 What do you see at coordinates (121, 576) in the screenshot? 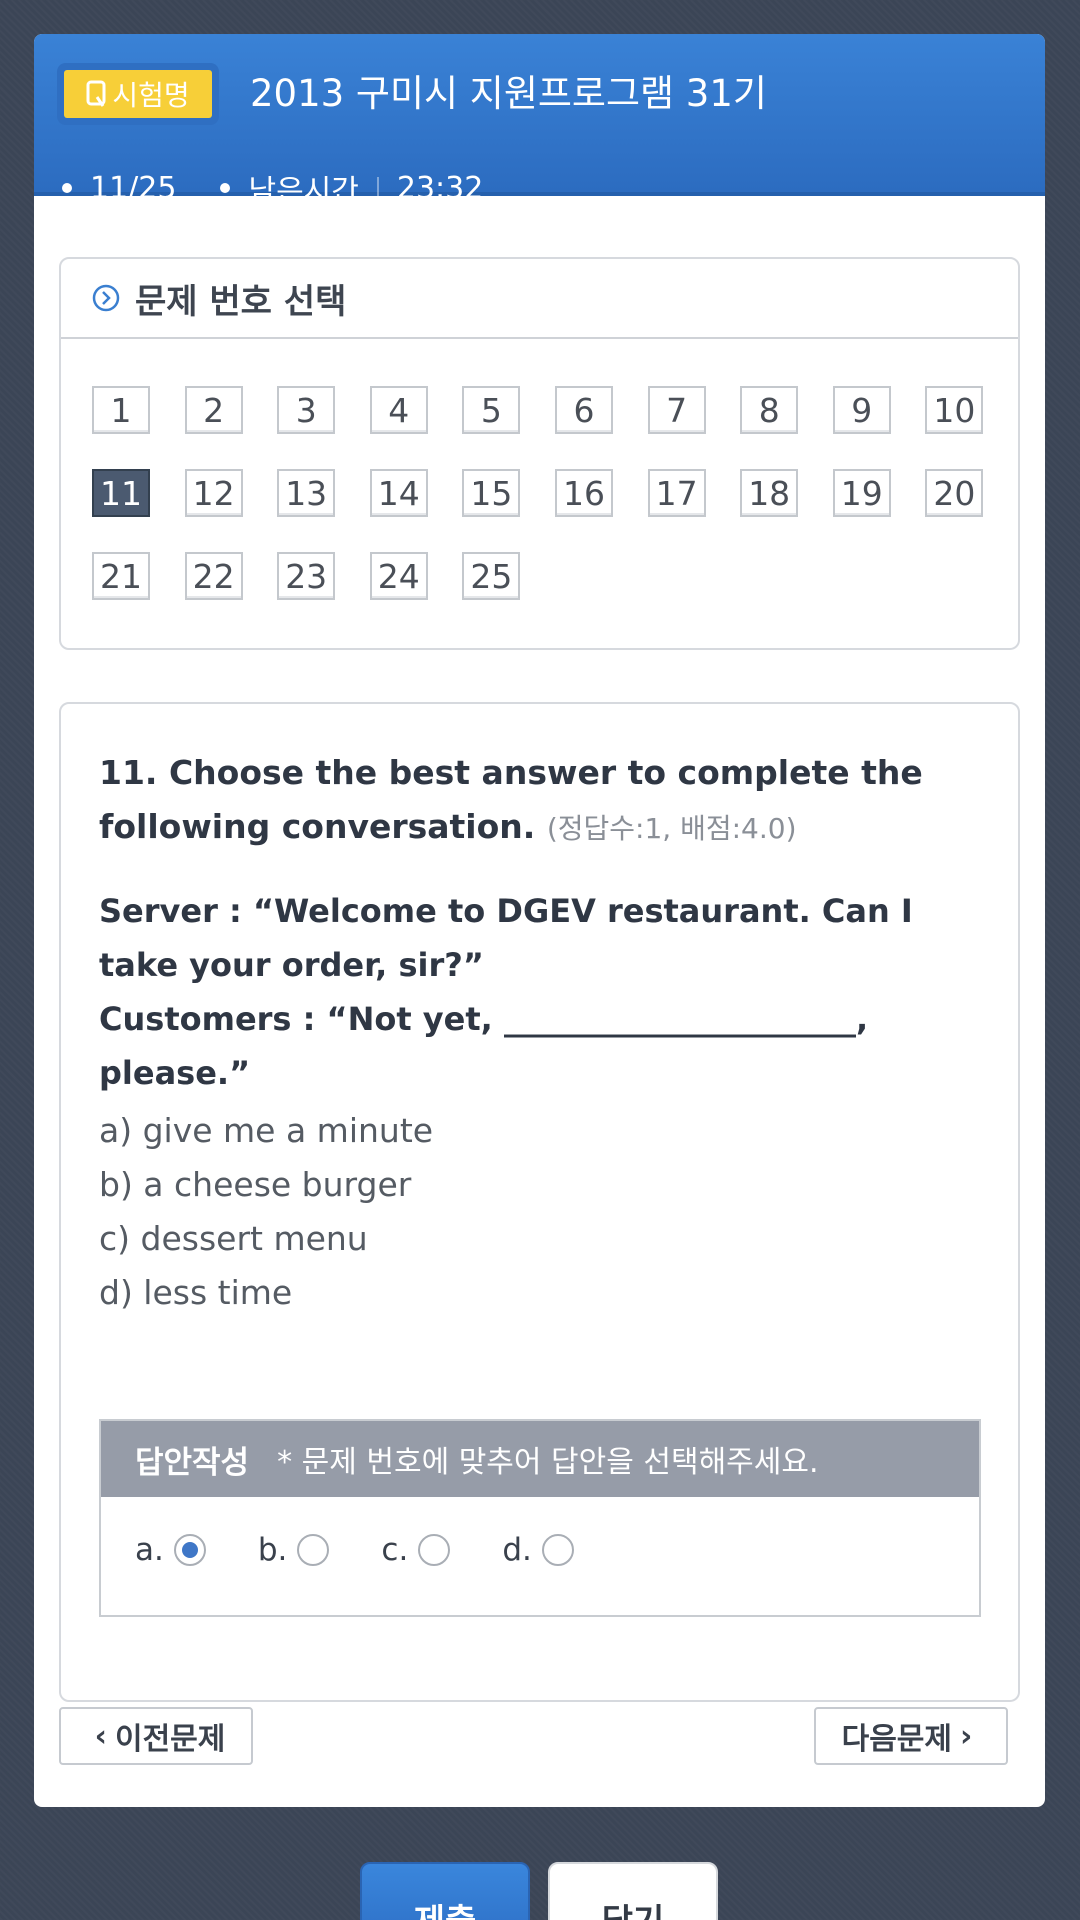
I see `question-number-21: 21` at bounding box center [121, 576].